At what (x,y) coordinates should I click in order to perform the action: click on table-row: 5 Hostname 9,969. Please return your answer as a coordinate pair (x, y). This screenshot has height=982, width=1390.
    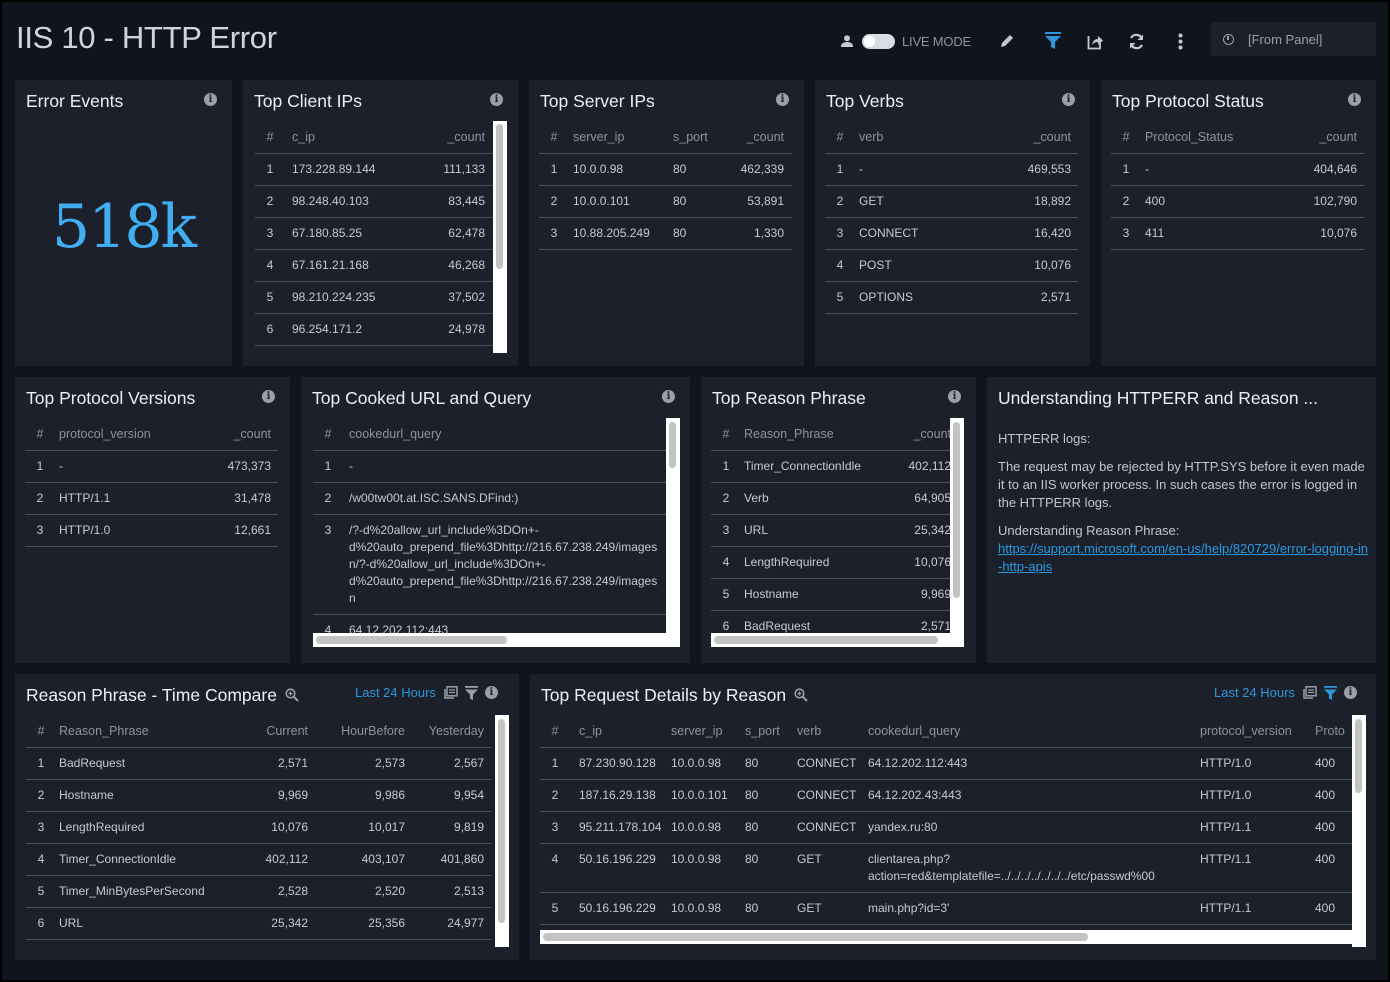
    Looking at the image, I should click on (830, 594).